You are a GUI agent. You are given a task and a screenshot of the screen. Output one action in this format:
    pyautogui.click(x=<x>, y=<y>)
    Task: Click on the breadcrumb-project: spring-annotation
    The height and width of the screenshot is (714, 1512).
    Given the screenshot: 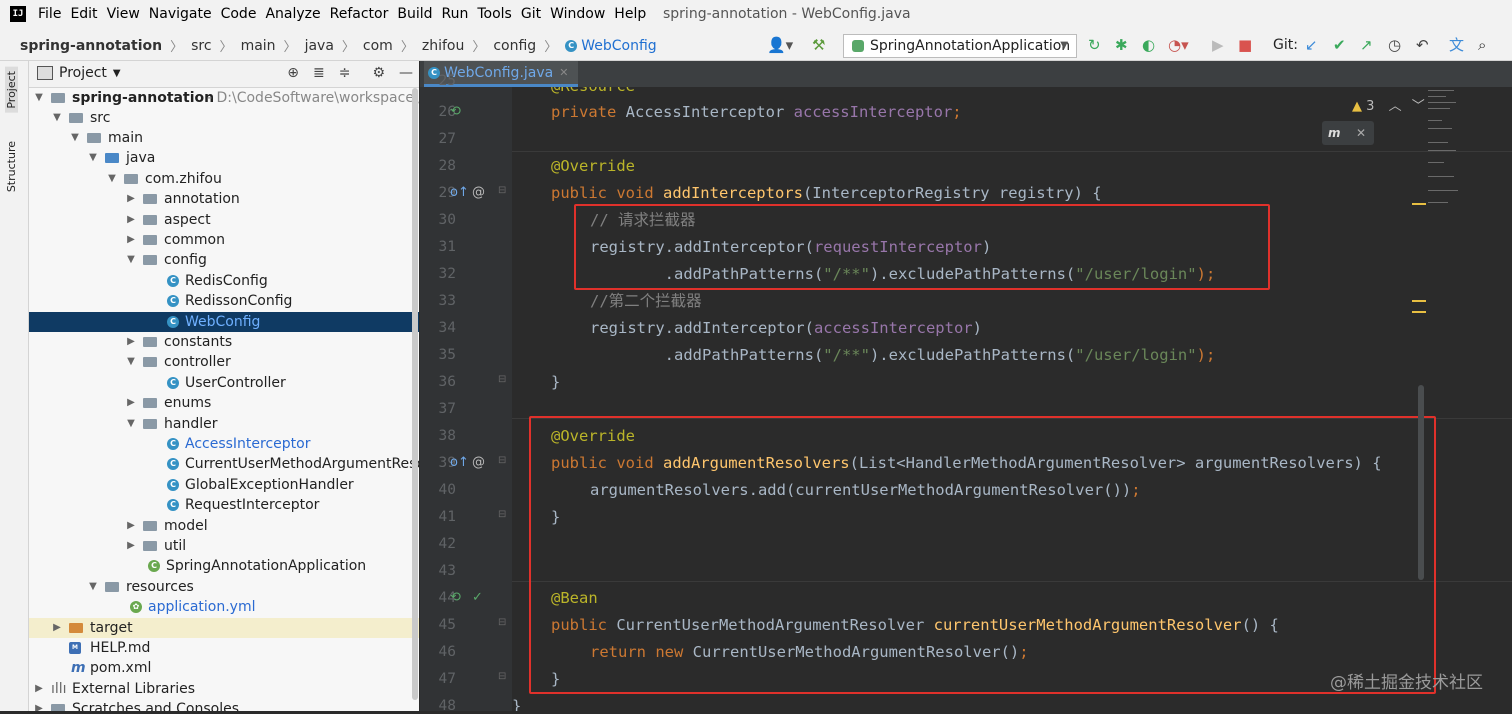 What is the action you would take?
    pyautogui.click(x=91, y=46)
    